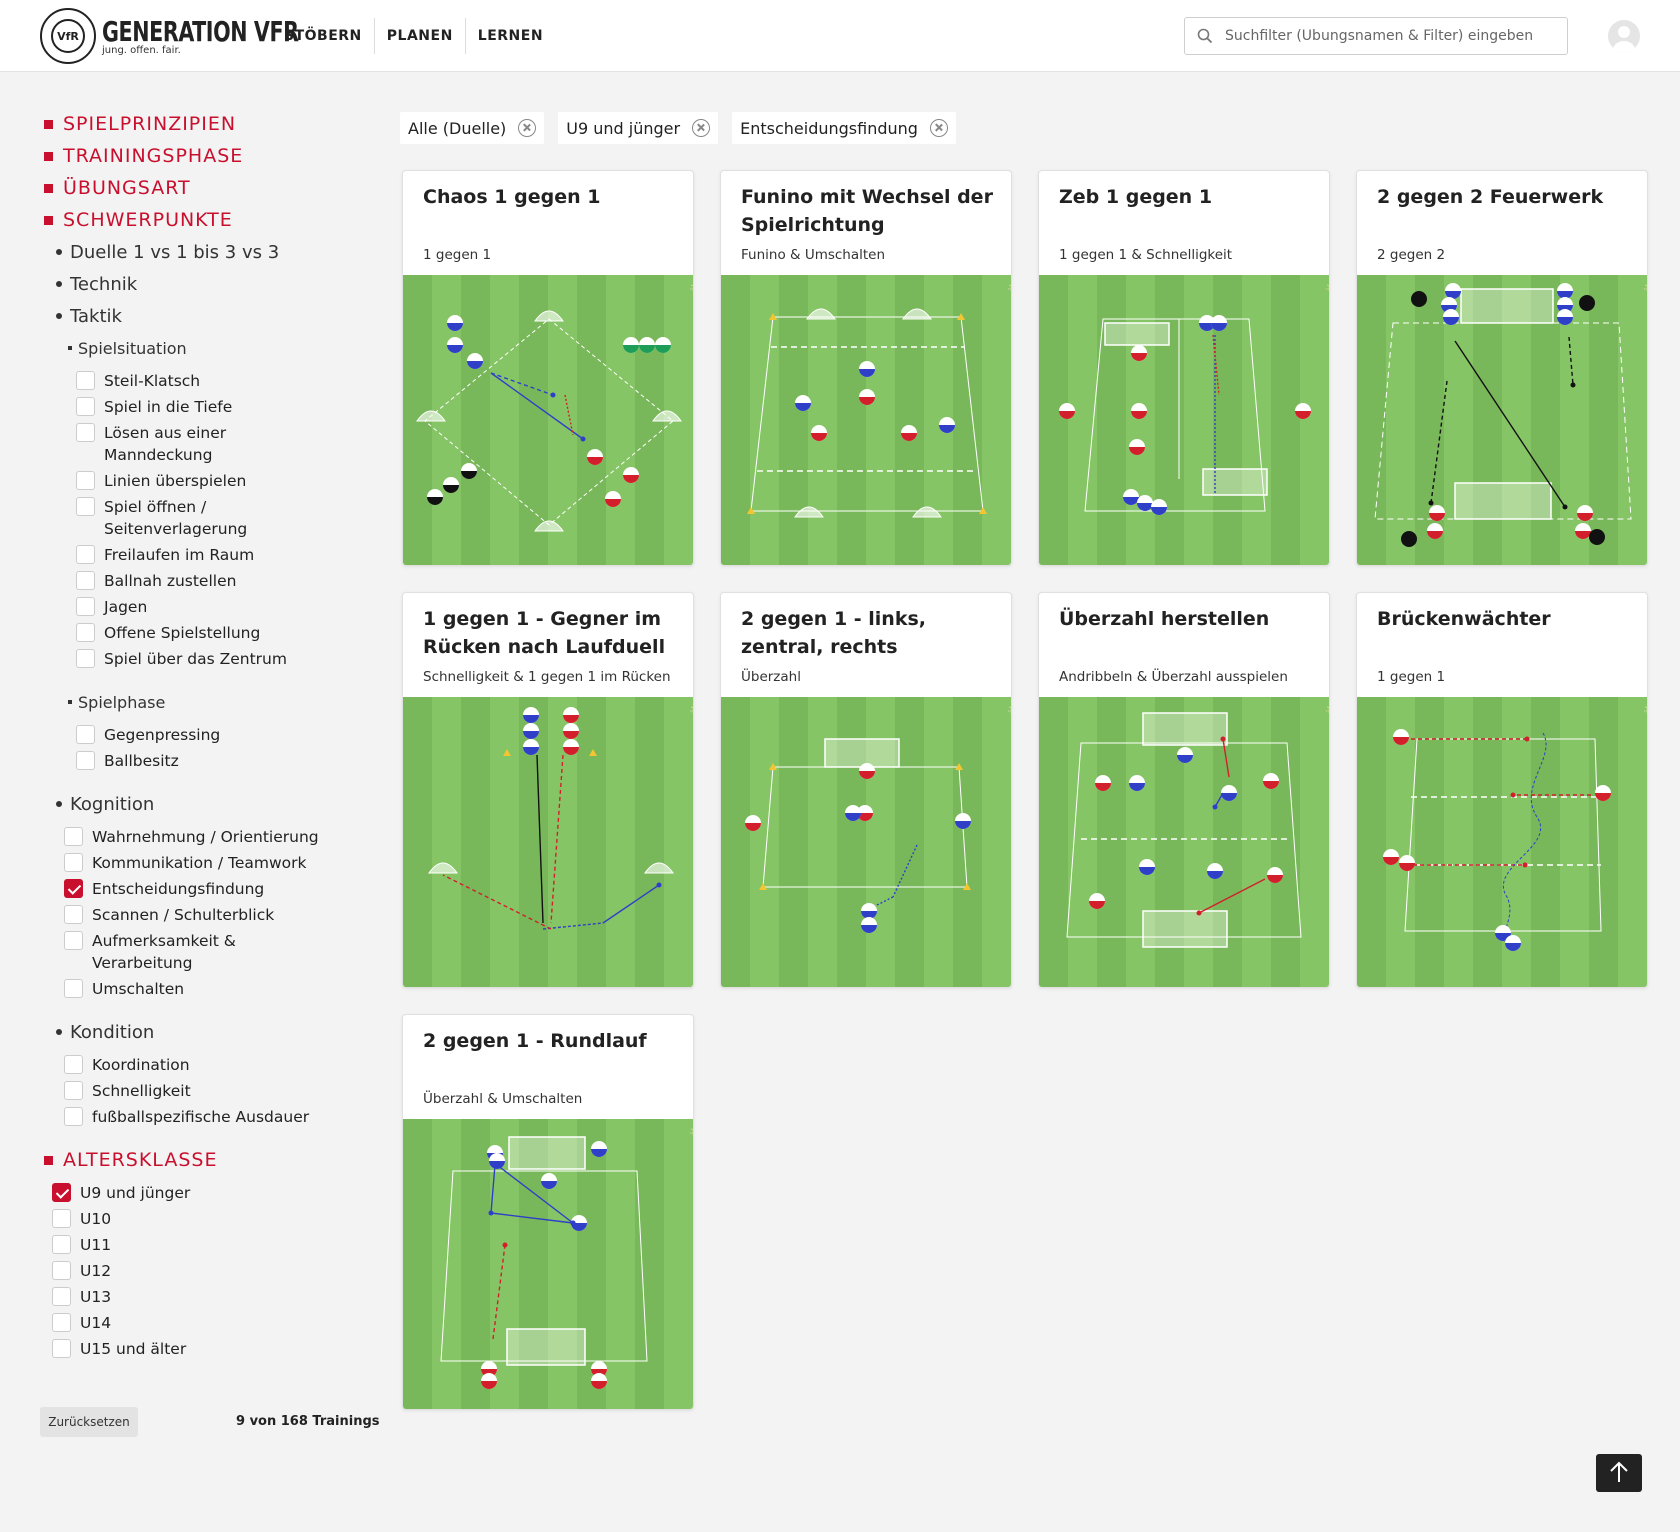 This screenshot has width=1680, height=1532. What do you see at coordinates (204, 124) in the screenshot?
I see `section-spielprinzipien: SPIELPRINZIPIEN` at bounding box center [204, 124].